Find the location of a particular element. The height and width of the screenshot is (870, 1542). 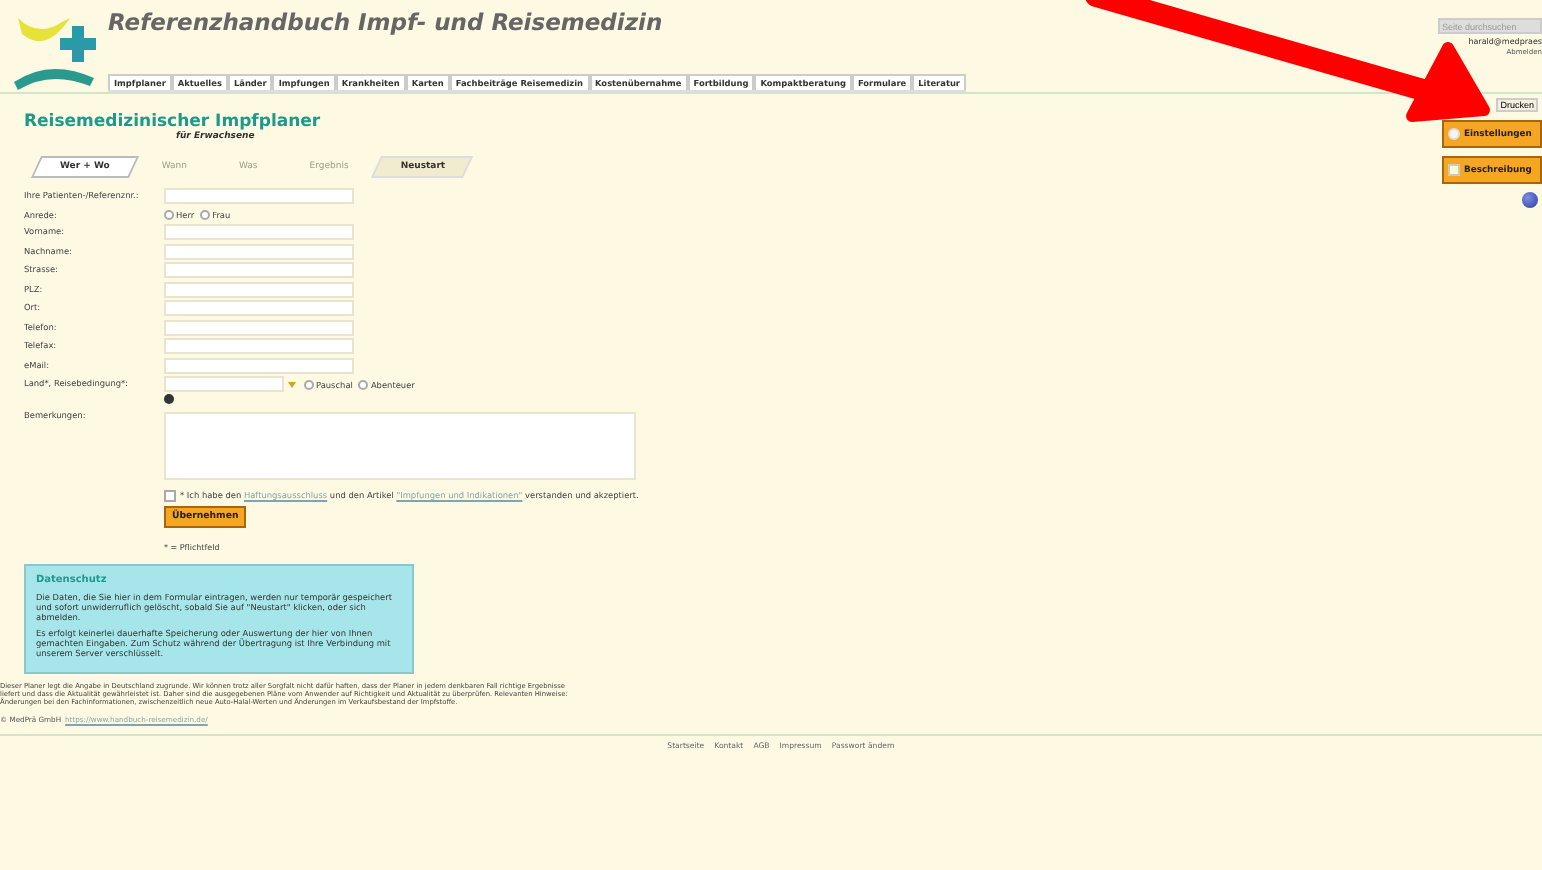

help-icon is located at coordinates (1530, 200).